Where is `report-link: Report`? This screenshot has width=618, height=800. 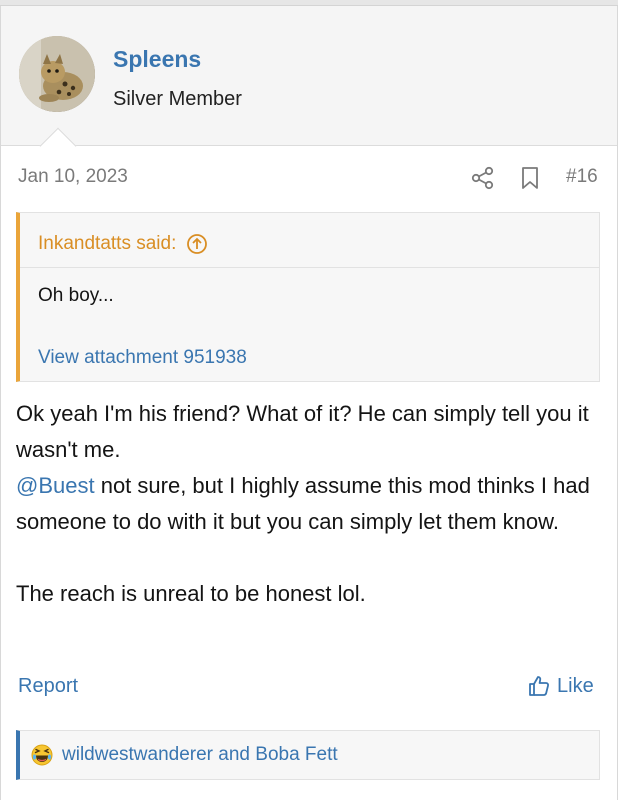
report-link: Report is located at coordinates (48, 686).